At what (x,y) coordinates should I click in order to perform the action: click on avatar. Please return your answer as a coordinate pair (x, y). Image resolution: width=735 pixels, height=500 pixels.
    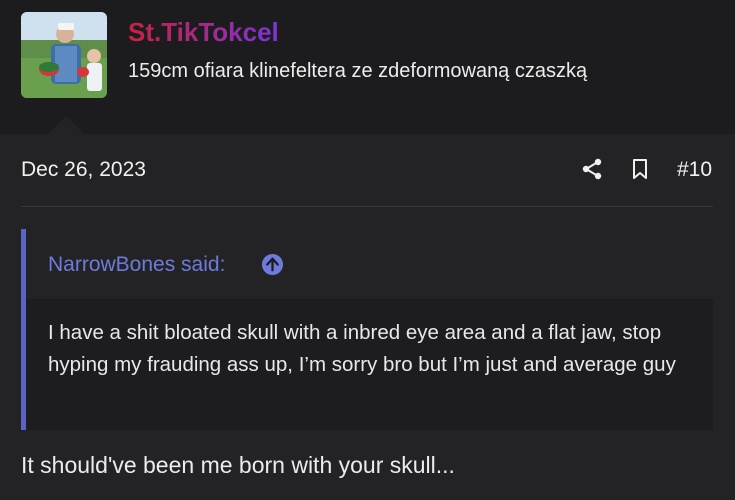
    Looking at the image, I should click on (64, 55).